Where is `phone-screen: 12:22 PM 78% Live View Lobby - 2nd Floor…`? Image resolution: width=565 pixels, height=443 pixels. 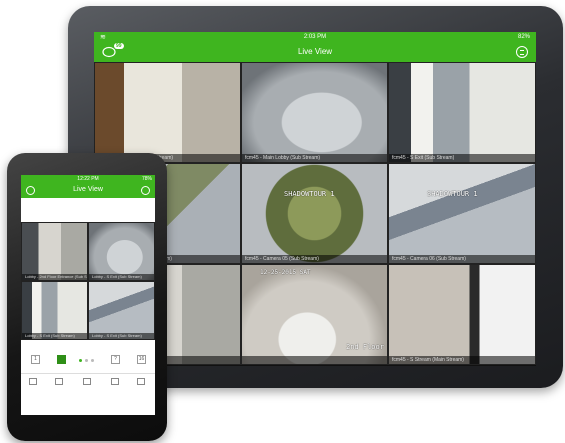
phone-screen: 12:22 PM 78% Live View Lobby - 2nd Floor… is located at coordinates (88, 295).